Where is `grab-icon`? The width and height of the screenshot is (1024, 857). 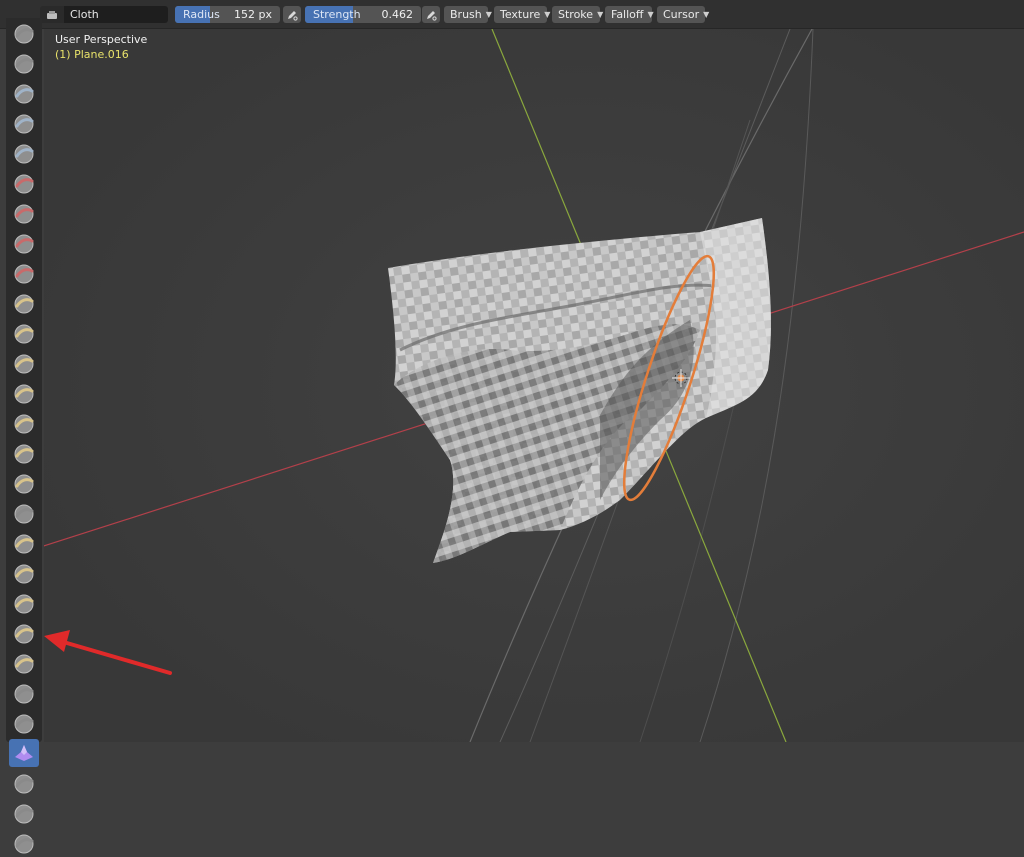
grab-icon is located at coordinates (24, 483).